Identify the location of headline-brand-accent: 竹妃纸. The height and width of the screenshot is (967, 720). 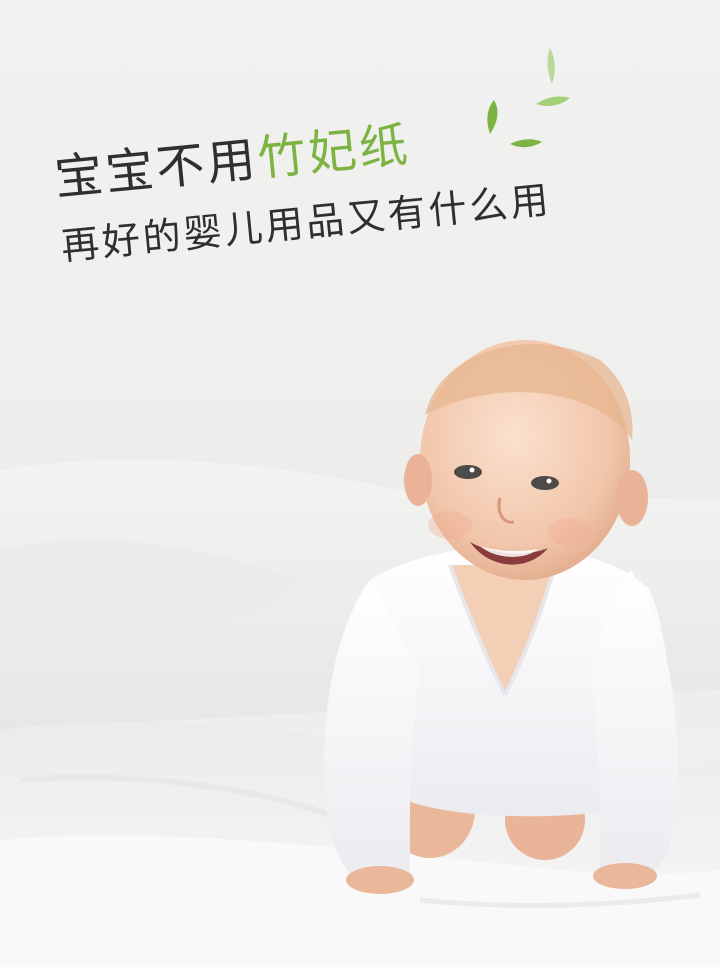
(334, 152).